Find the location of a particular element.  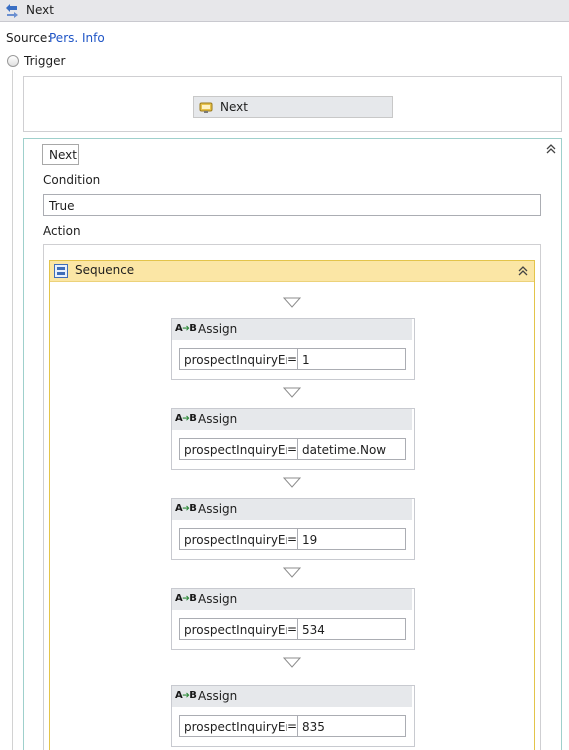

sequence-header: Sequence is located at coordinates (292, 271).